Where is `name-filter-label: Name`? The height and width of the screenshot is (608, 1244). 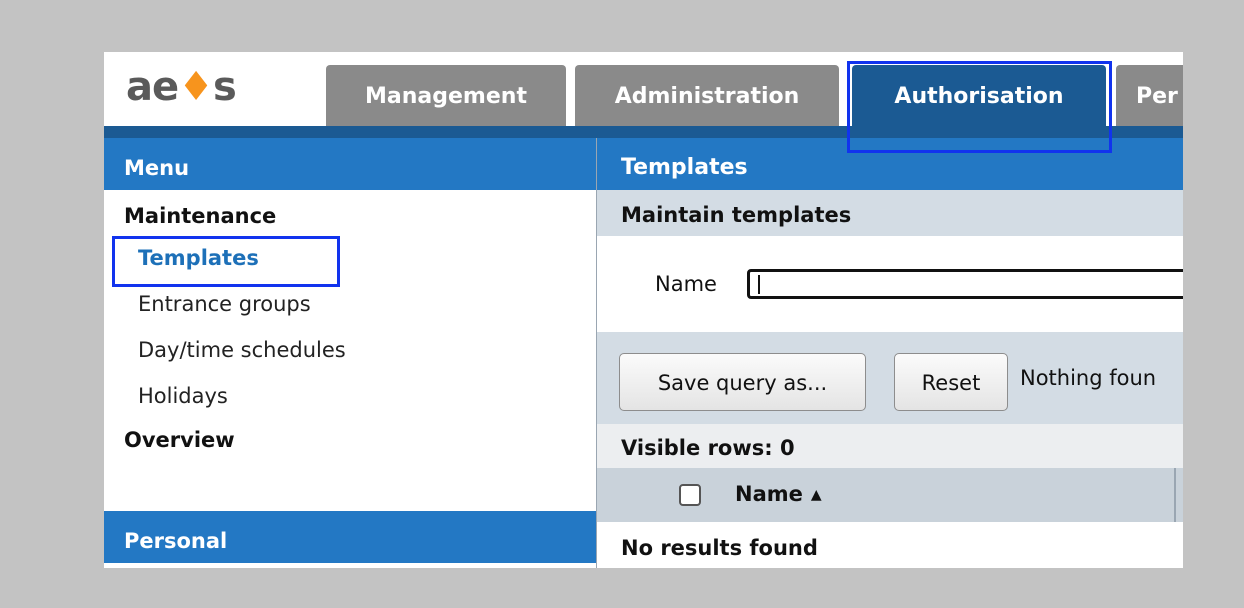
name-filter-label: Name is located at coordinates (686, 284).